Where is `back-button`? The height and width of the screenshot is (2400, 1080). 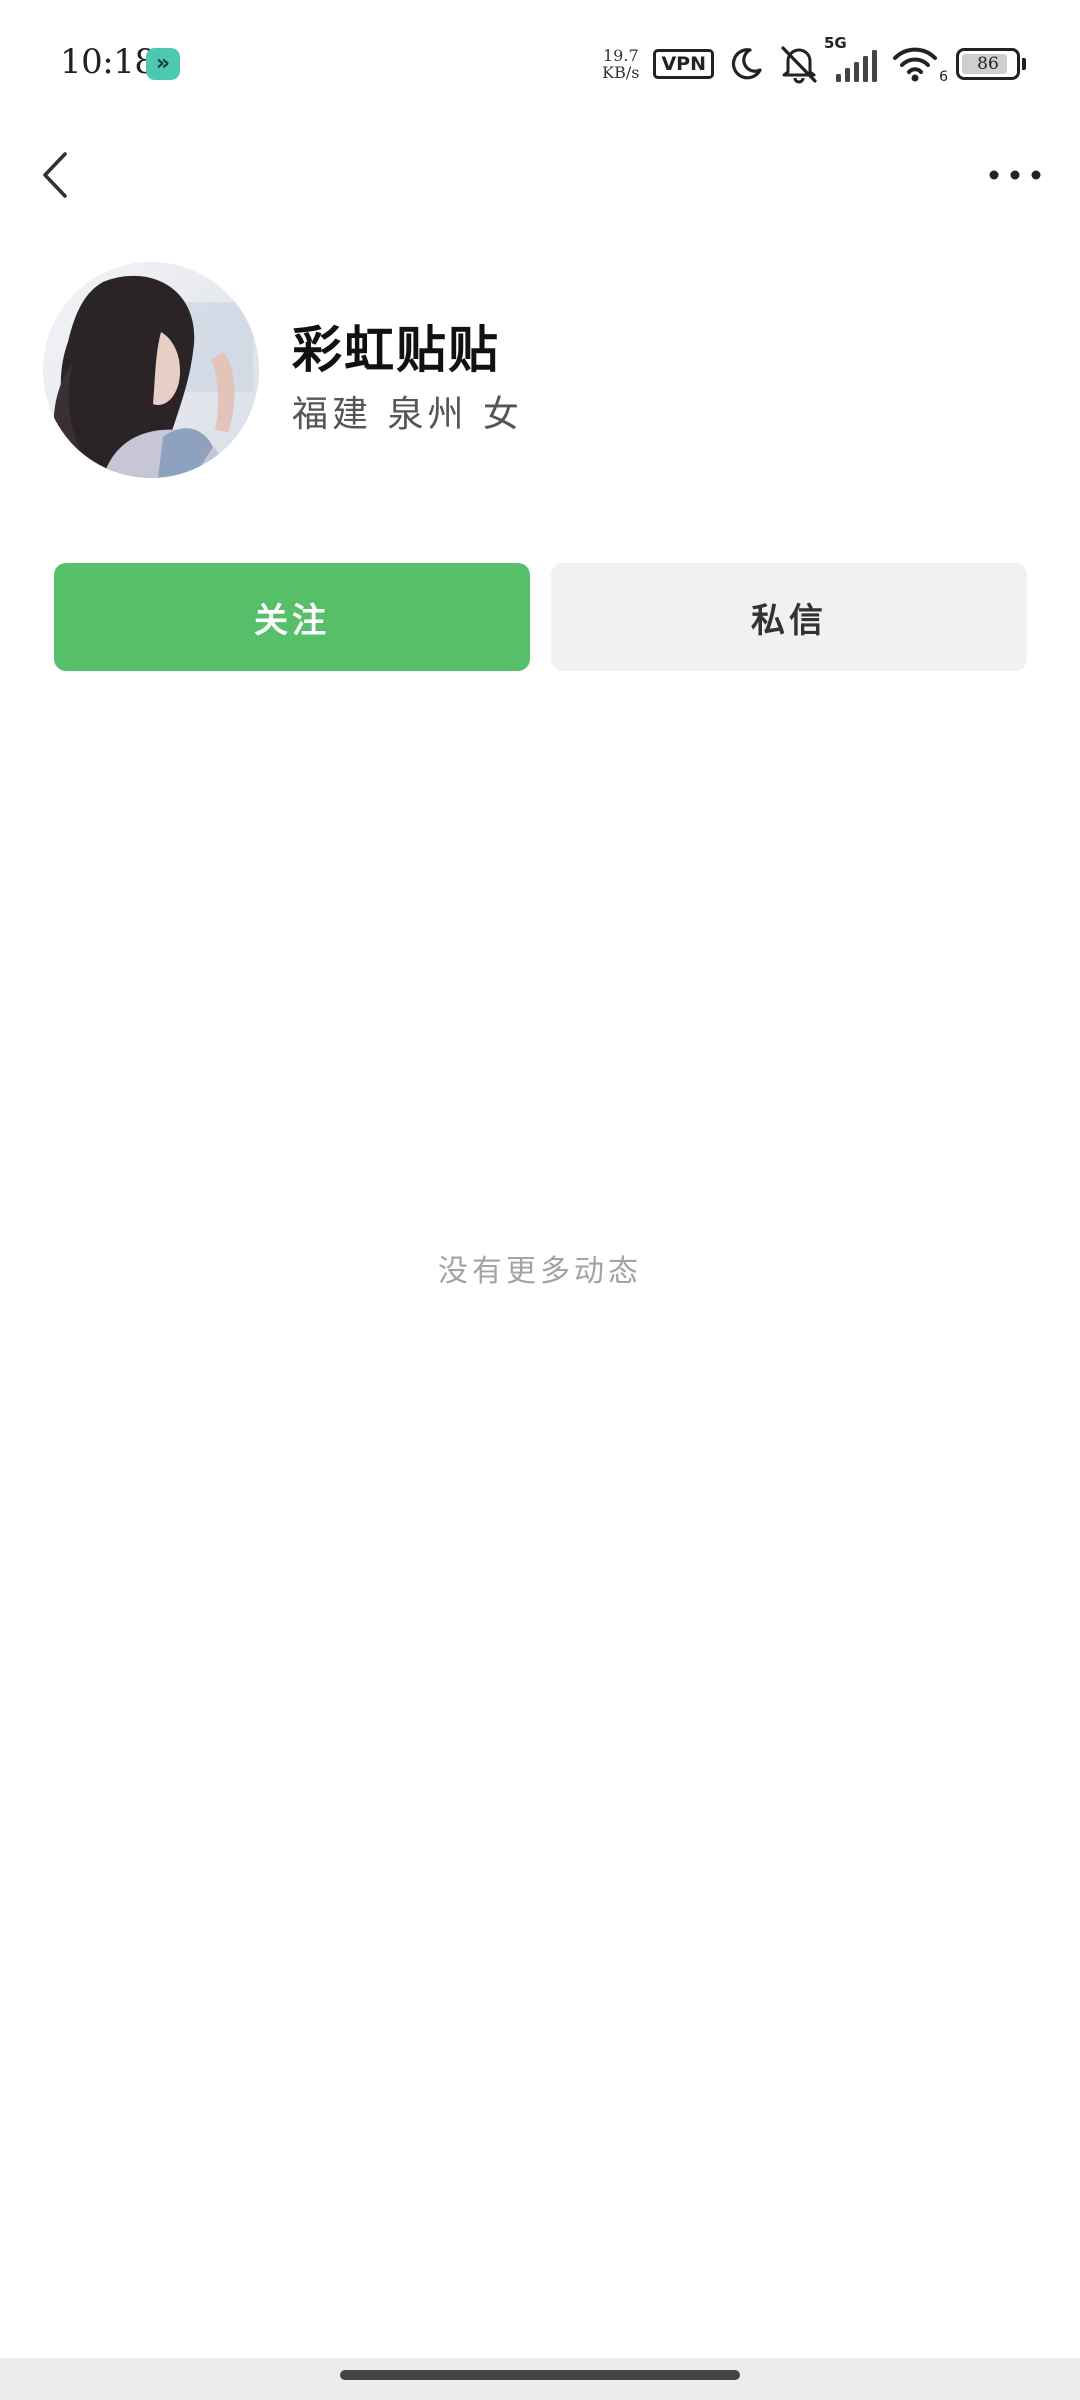 back-button is located at coordinates (55, 175).